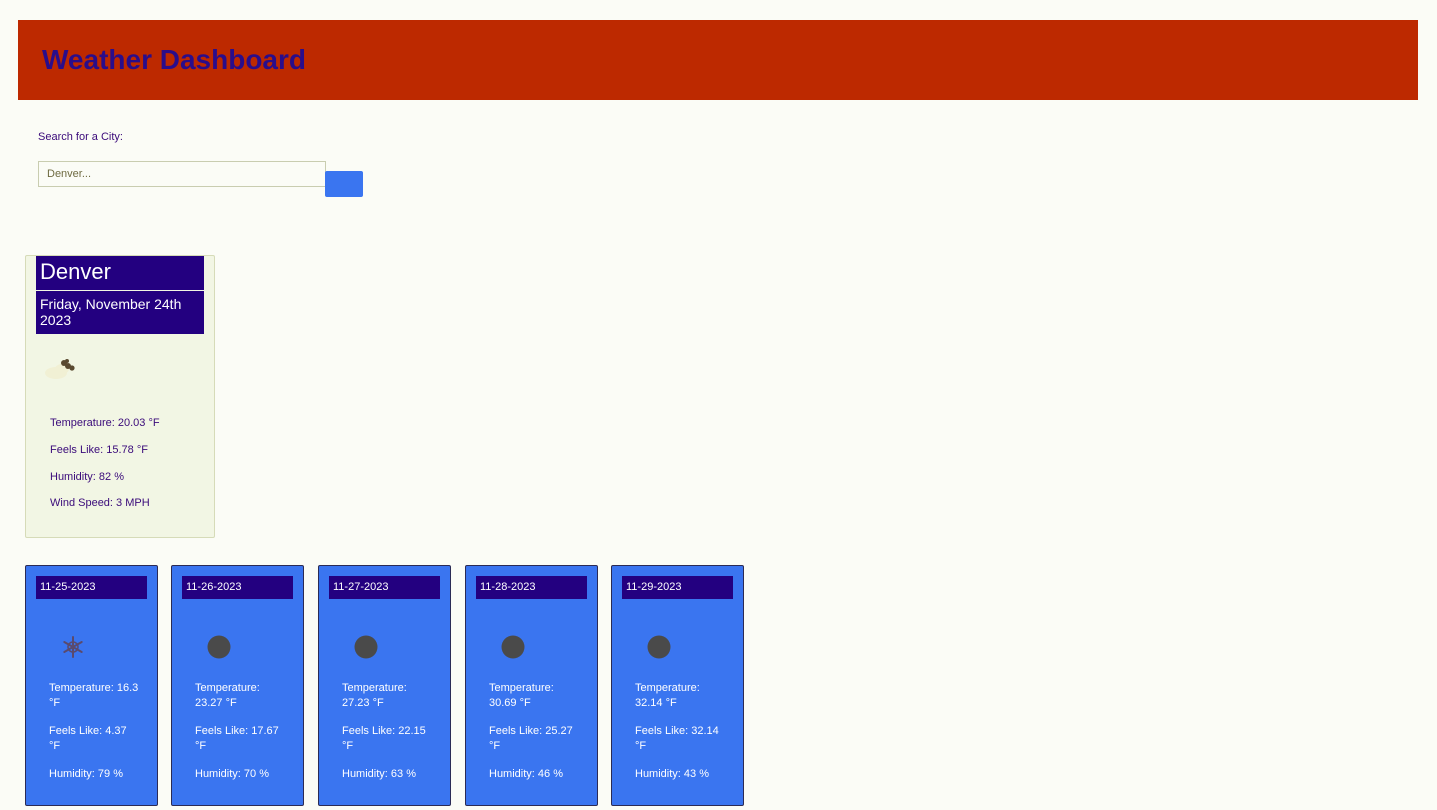 Image resolution: width=1437 pixels, height=810 pixels. Describe the element at coordinates (99, 450) in the screenshot. I see `current-feels-like: Feels Like: 15.78 °F` at that location.